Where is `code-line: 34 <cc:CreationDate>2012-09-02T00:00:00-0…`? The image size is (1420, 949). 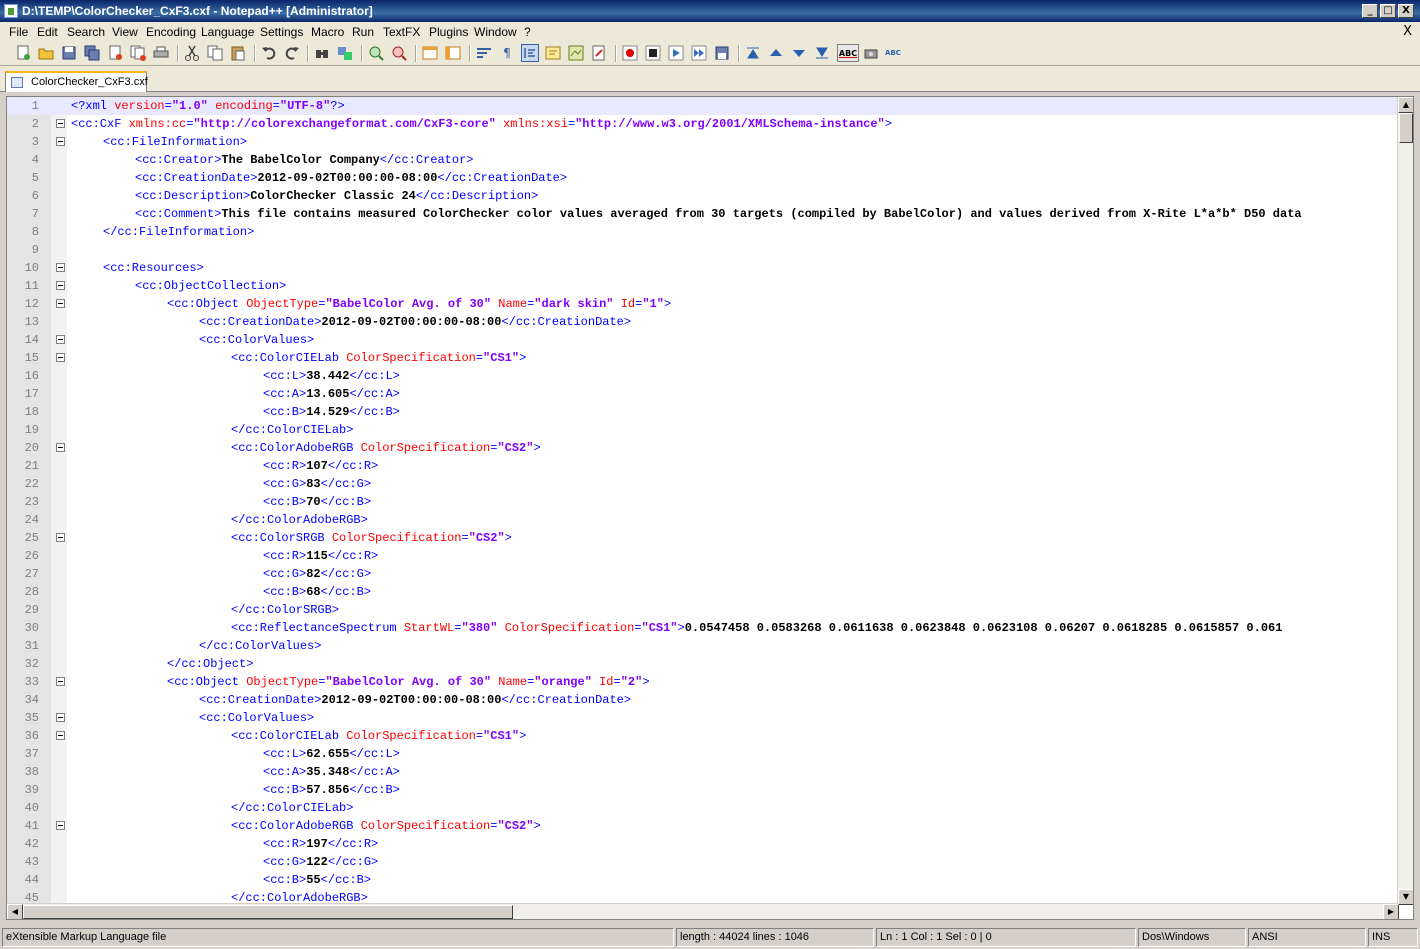
code-line: 34 <cc:CreationDate>2012-09-02T00:00:00-0… is located at coordinates (703, 700).